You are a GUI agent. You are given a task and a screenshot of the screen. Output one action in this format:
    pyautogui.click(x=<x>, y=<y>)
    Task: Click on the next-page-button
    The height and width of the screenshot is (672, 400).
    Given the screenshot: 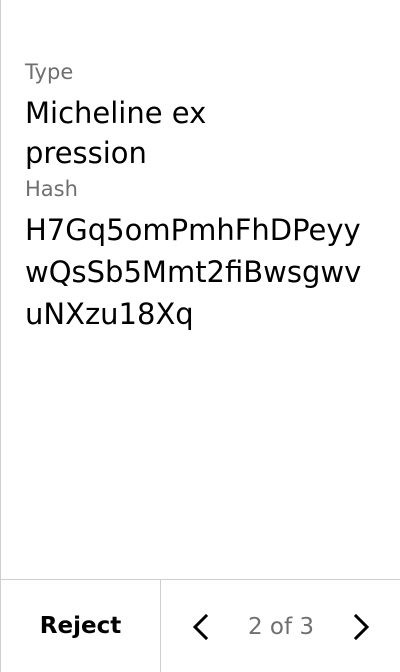 What is the action you would take?
    pyautogui.click(x=361, y=627)
    